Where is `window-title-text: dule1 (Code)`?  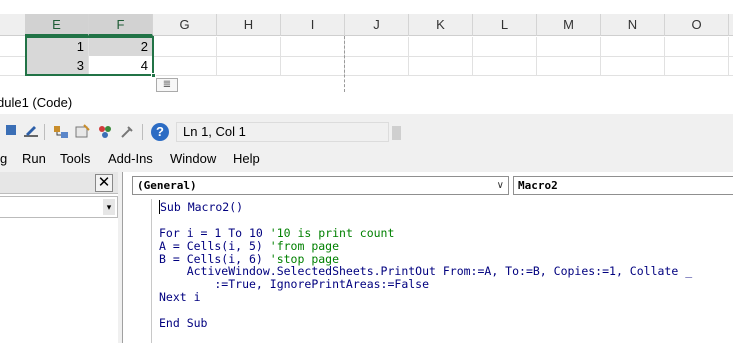
window-title-text: dule1 (Code) is located at coordinates (36, 102).